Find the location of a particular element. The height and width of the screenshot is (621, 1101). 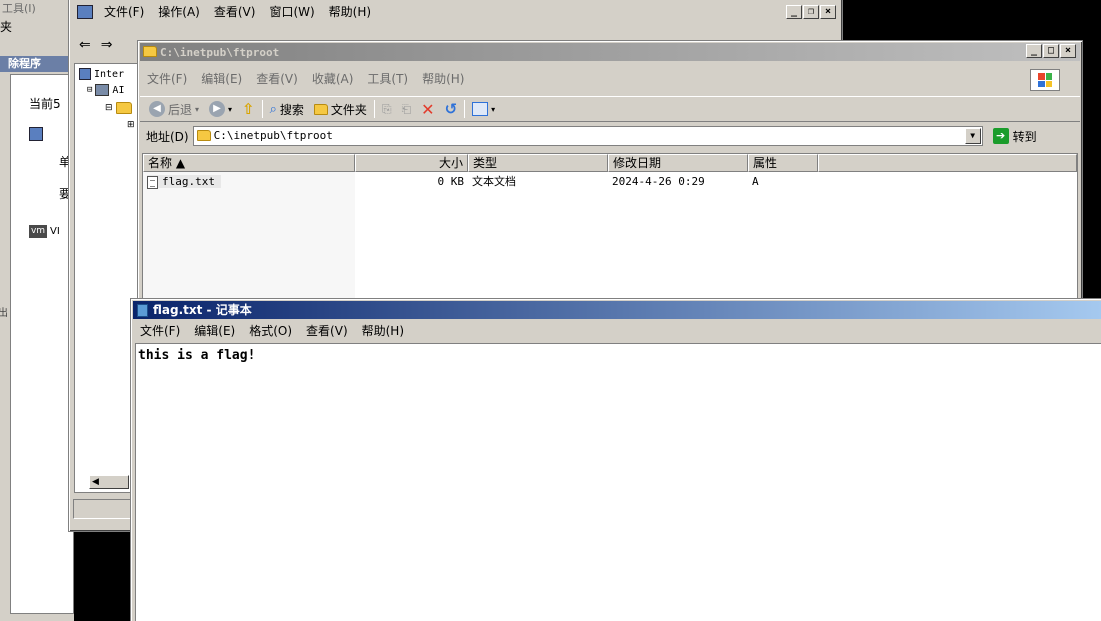

scroll-left-icon: ◀ is located at coordinates (109, 482).